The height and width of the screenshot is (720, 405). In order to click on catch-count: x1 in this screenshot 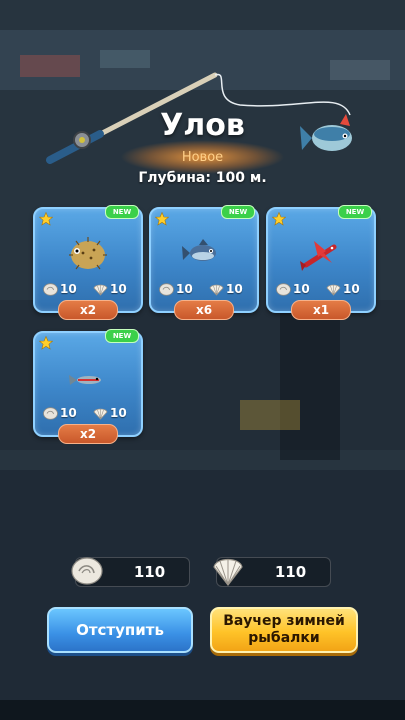, I will do `click(321, 310)`.